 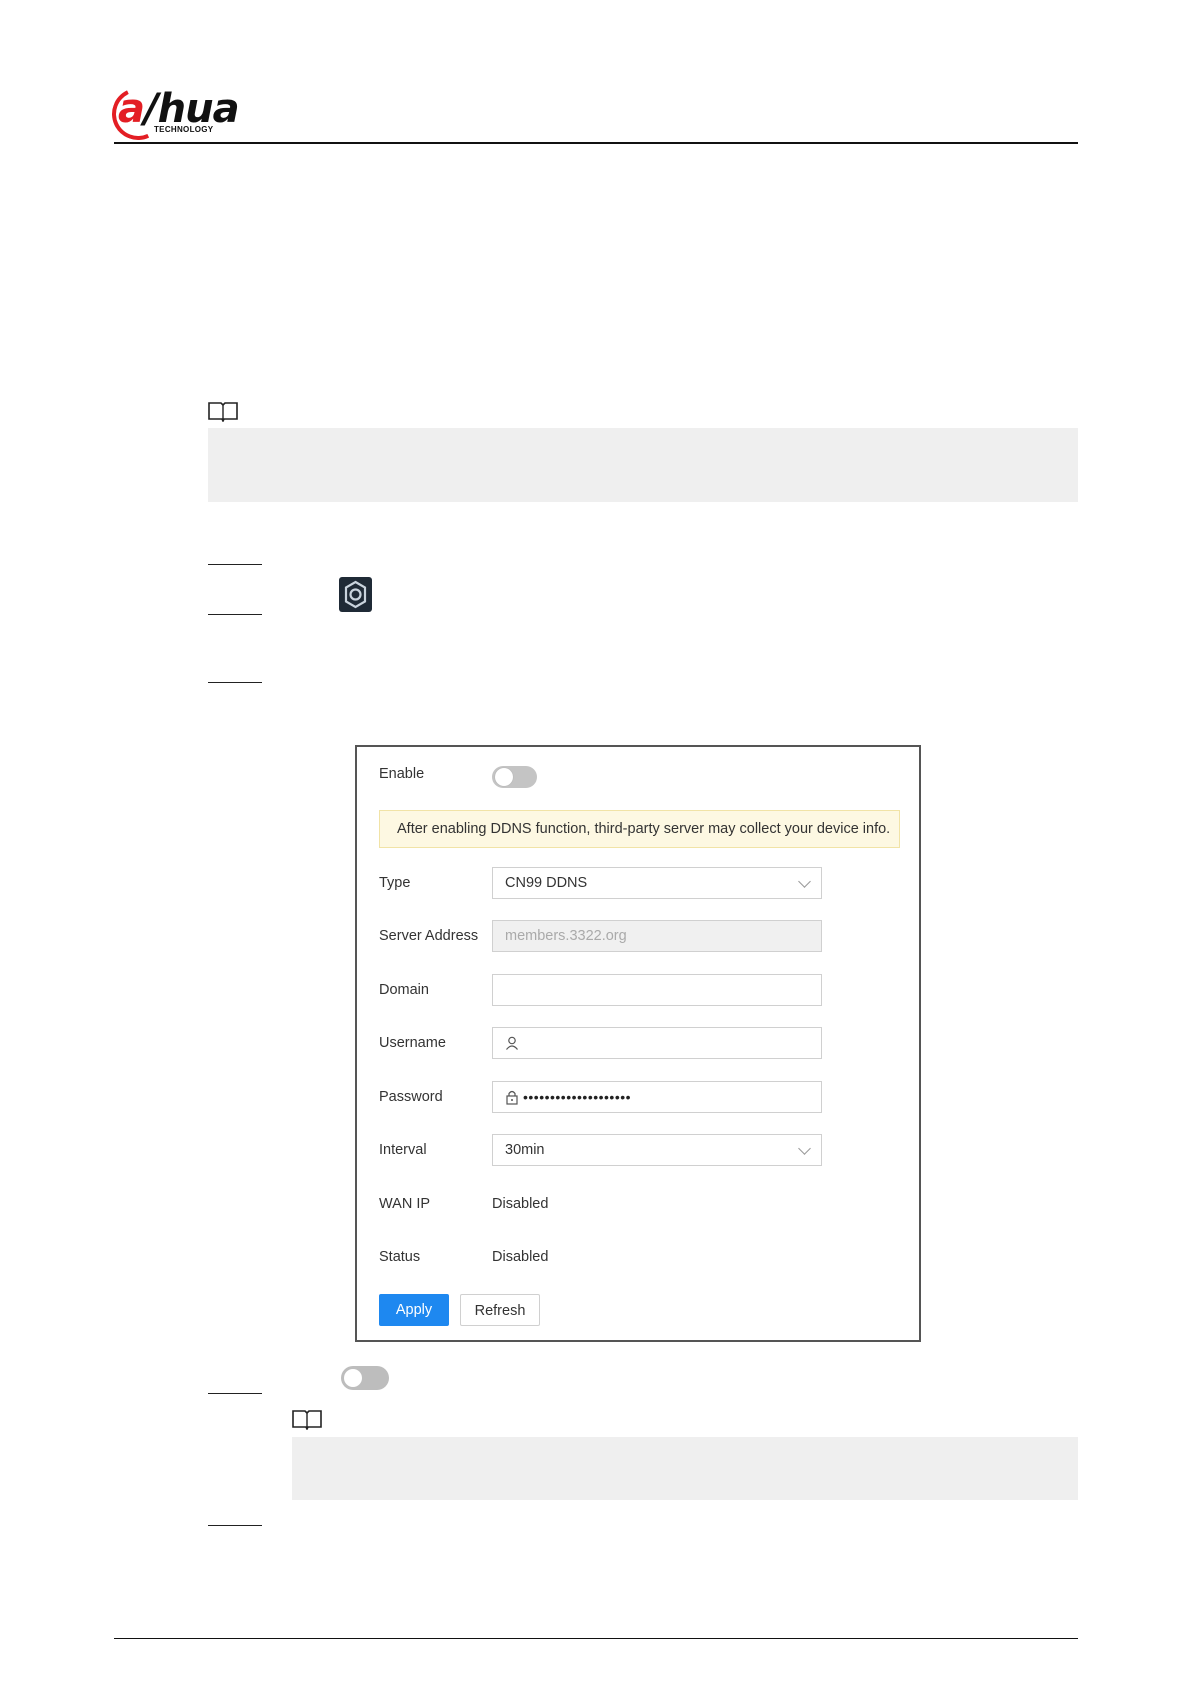 I want to click on interval-select-value: 30min, so click(x=525, y=1150).